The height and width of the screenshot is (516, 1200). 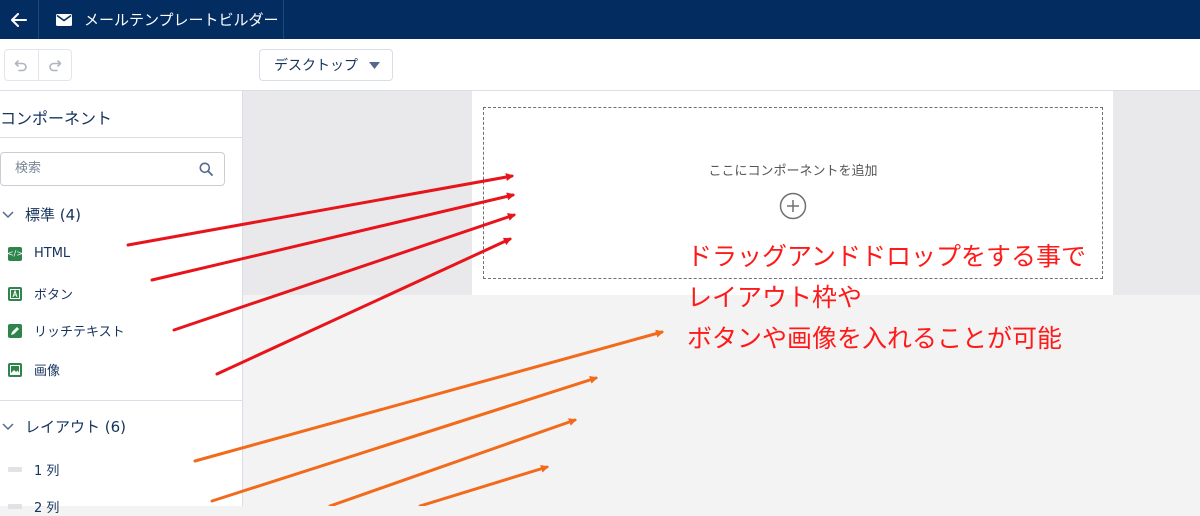 What do you see at coordinates (875, 338) in the screenshot?
I see `annotation-line: ボタンや画像を入れることが可能` at bounding box center [875, 338].